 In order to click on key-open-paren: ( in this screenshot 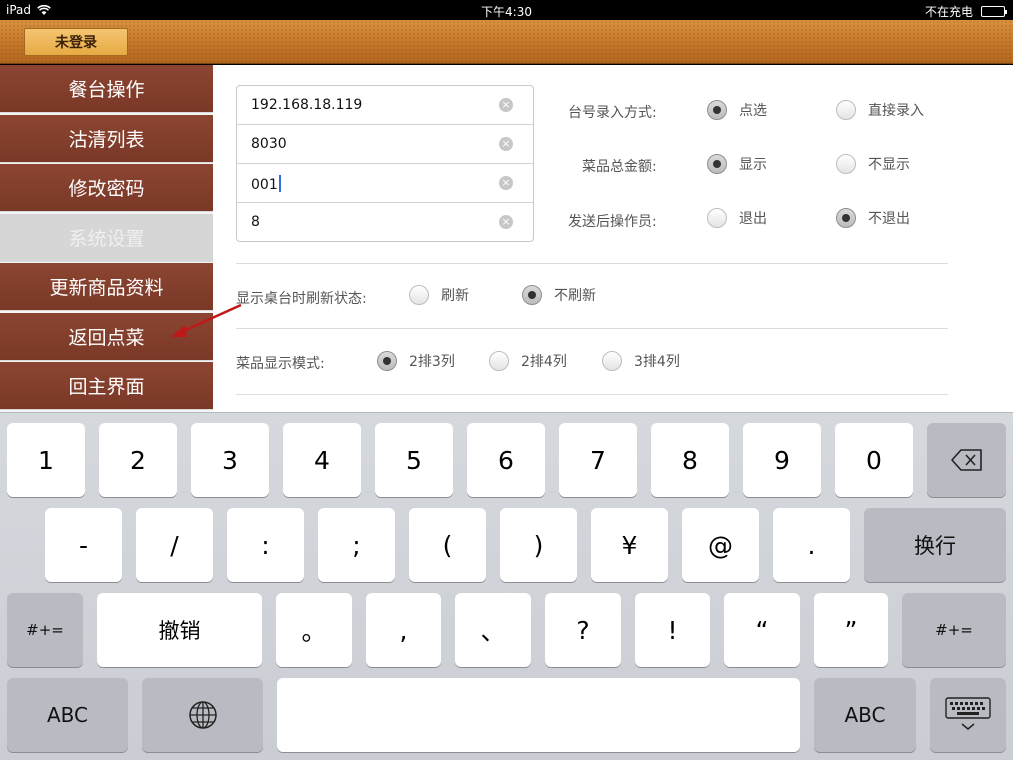, I will do `click(447, 545)`.